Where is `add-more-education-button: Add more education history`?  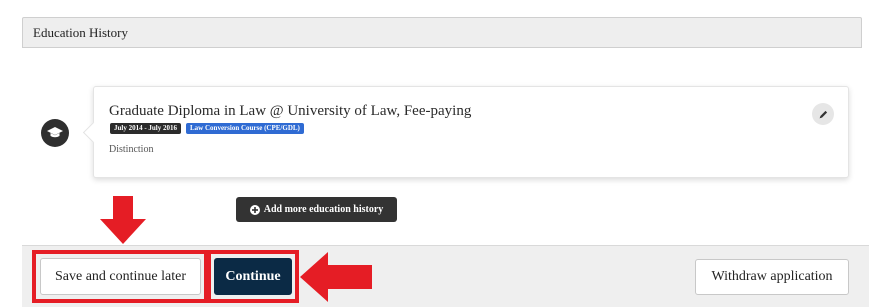 add-more-education-button: Add more education history is located at coordinates (316, 209).